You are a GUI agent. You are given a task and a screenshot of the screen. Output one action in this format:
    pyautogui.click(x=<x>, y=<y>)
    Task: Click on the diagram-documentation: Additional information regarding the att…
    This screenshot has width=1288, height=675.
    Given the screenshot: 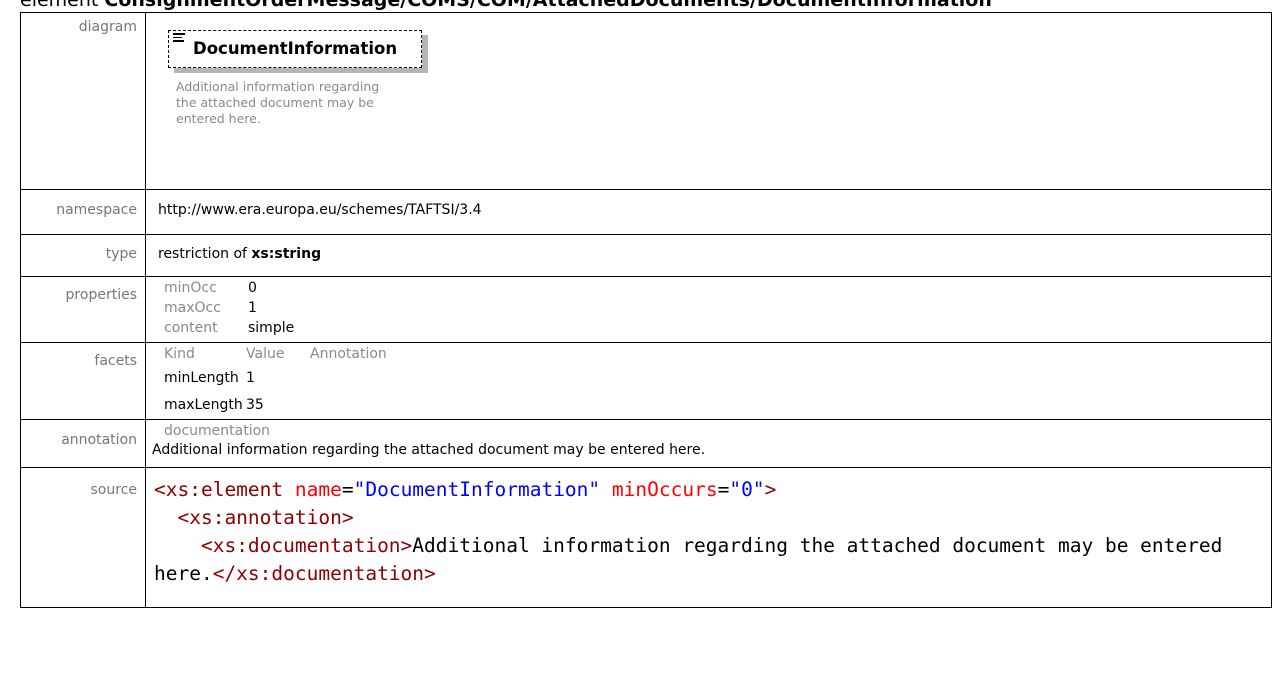 What is the action you would take?
    pyautogui.click(x=278, y=102)
    